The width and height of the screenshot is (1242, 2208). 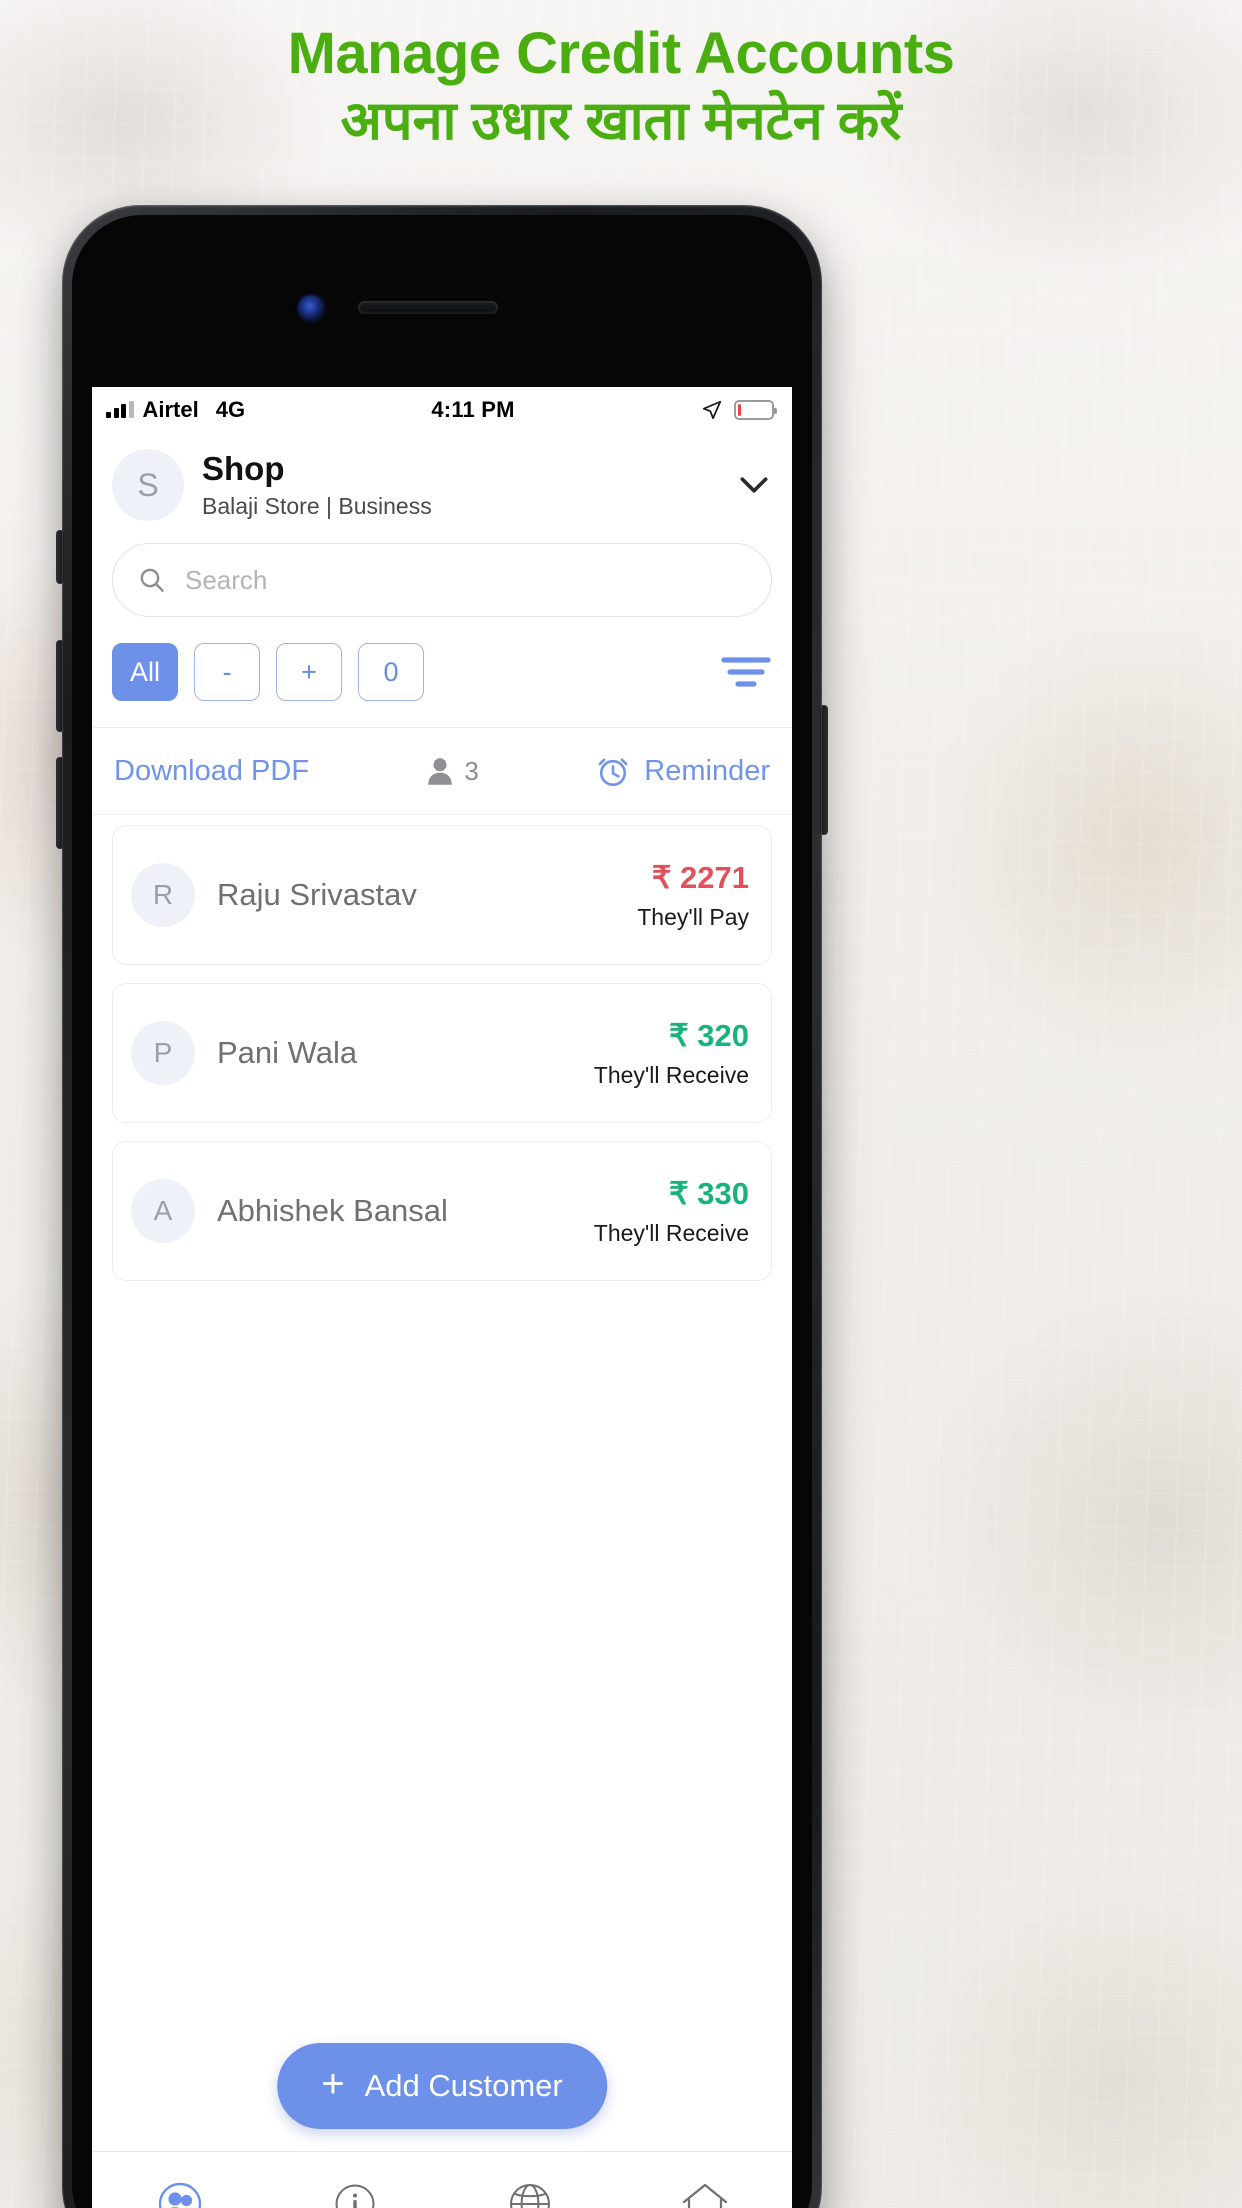 I want to click on plus-icon: +, so click(x=333, y=2084).